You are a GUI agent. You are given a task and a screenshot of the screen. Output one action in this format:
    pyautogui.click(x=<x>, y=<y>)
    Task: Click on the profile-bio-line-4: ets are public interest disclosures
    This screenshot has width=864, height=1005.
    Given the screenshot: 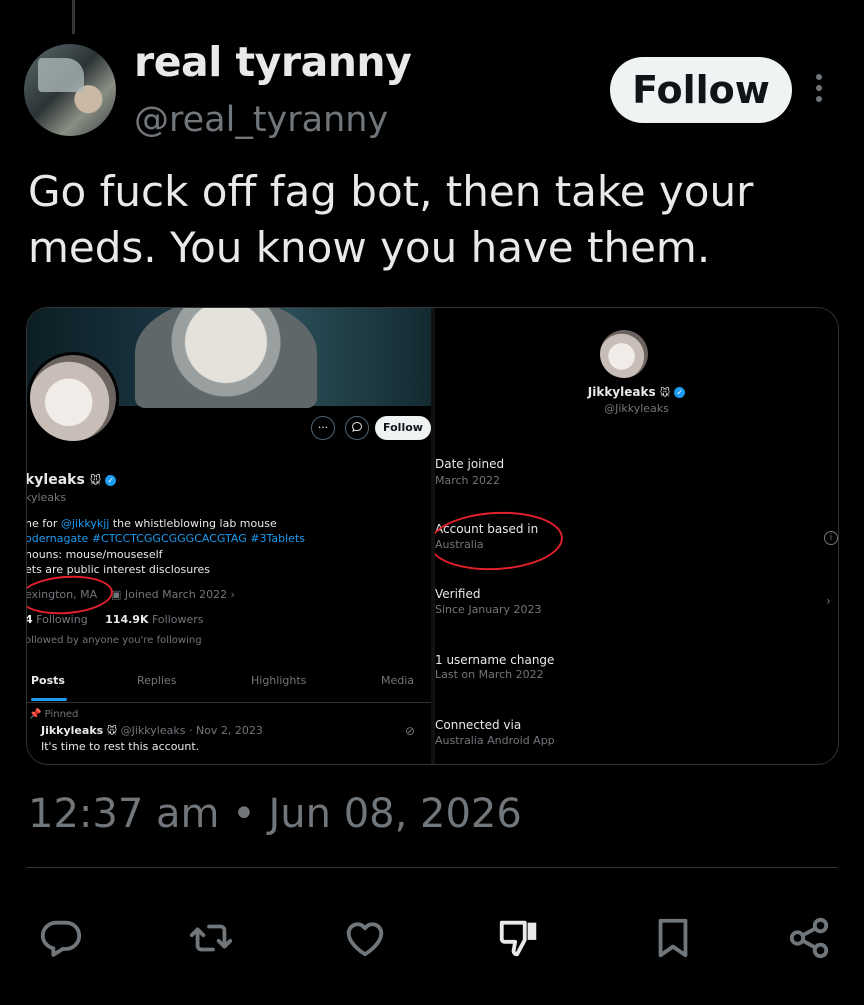 What is the action you would take?
    pyautogui.click(x=118, y=569)
    